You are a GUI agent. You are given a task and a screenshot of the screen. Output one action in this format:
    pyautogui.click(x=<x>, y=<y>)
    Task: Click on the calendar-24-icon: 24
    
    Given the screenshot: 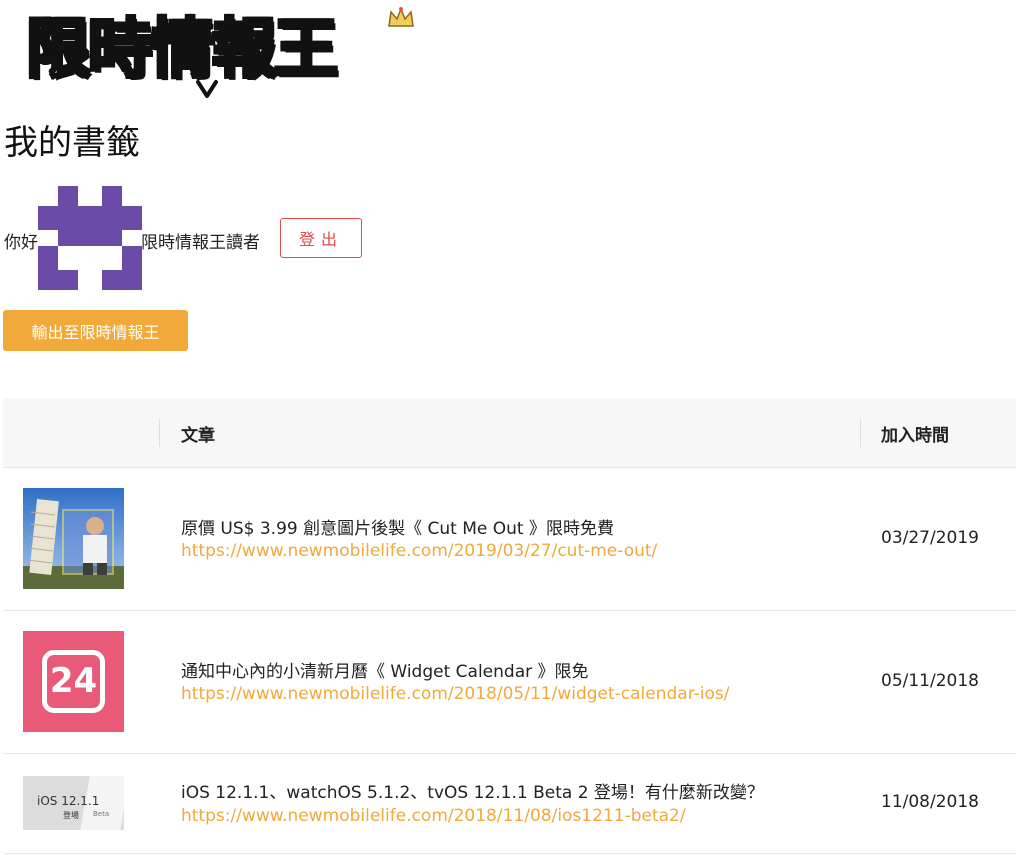 What is the action you would take?
    pyautogui.click(x=73, y=681)
    